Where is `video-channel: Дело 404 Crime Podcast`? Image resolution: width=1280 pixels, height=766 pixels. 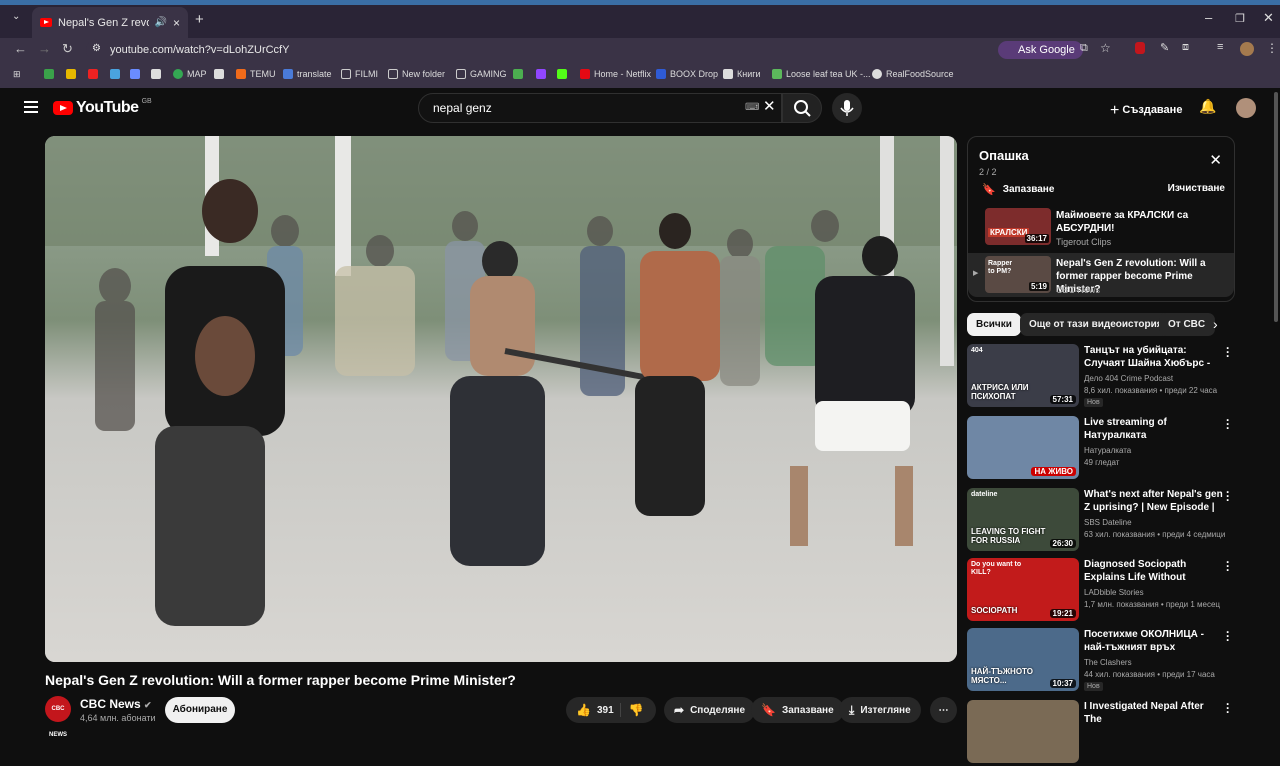
video-channel: Дело 404 Crime Podcast is located at coordinates (1129, 378).